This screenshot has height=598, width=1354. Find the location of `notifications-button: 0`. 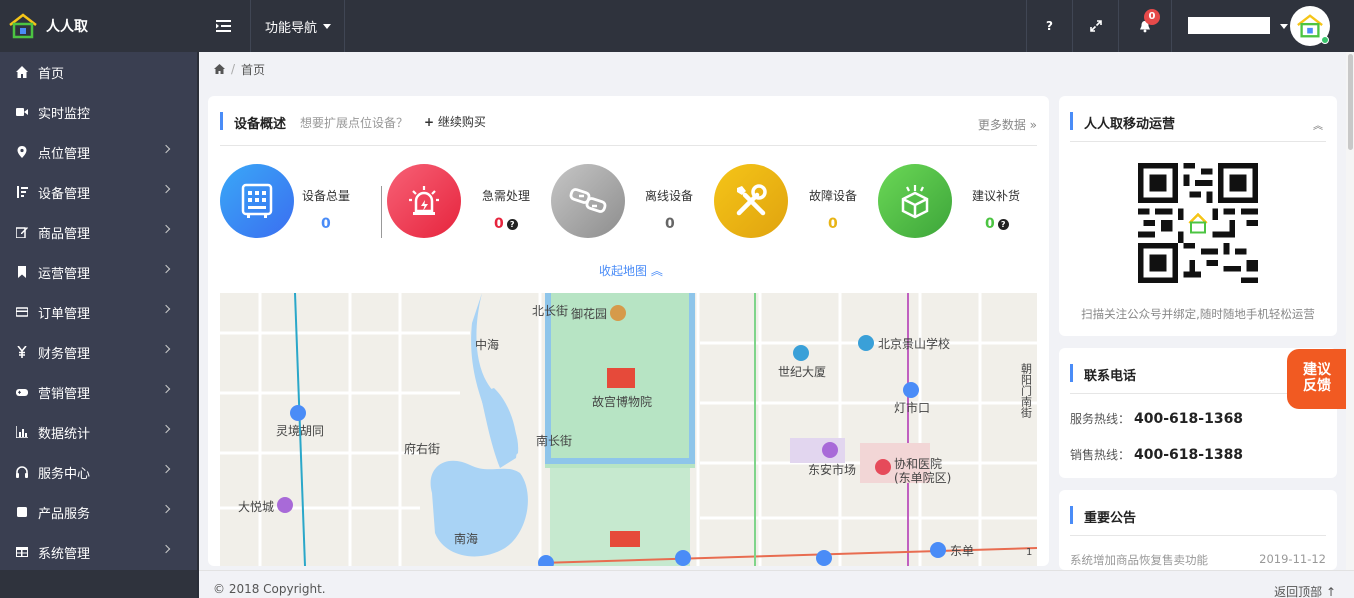

notifications-button: 0 is located at coordinates (1144, 26).